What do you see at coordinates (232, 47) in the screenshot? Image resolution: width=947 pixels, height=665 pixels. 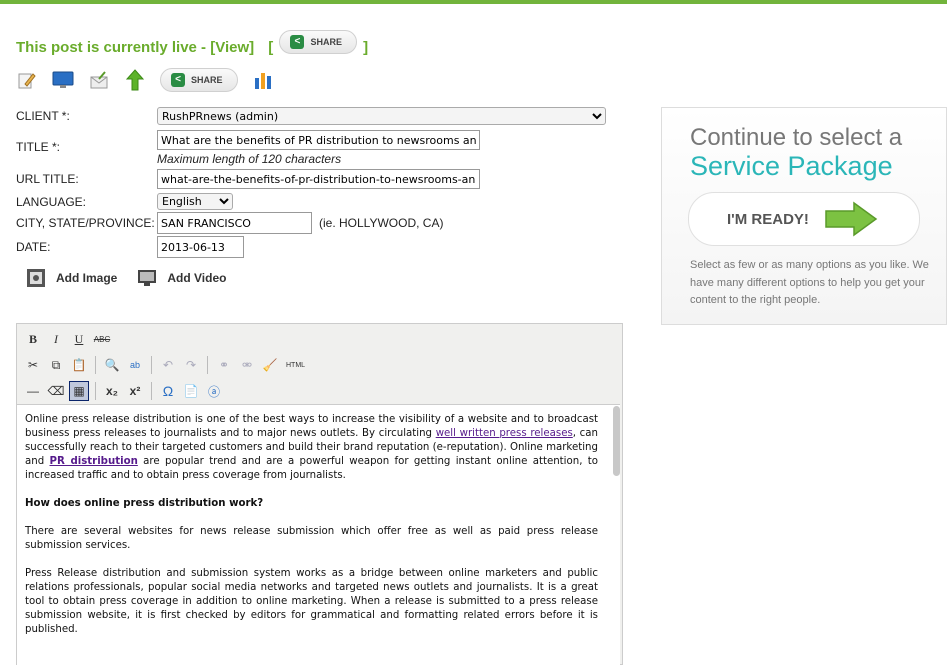 I see `view-link: [View]` at bounding box center [232, 47].